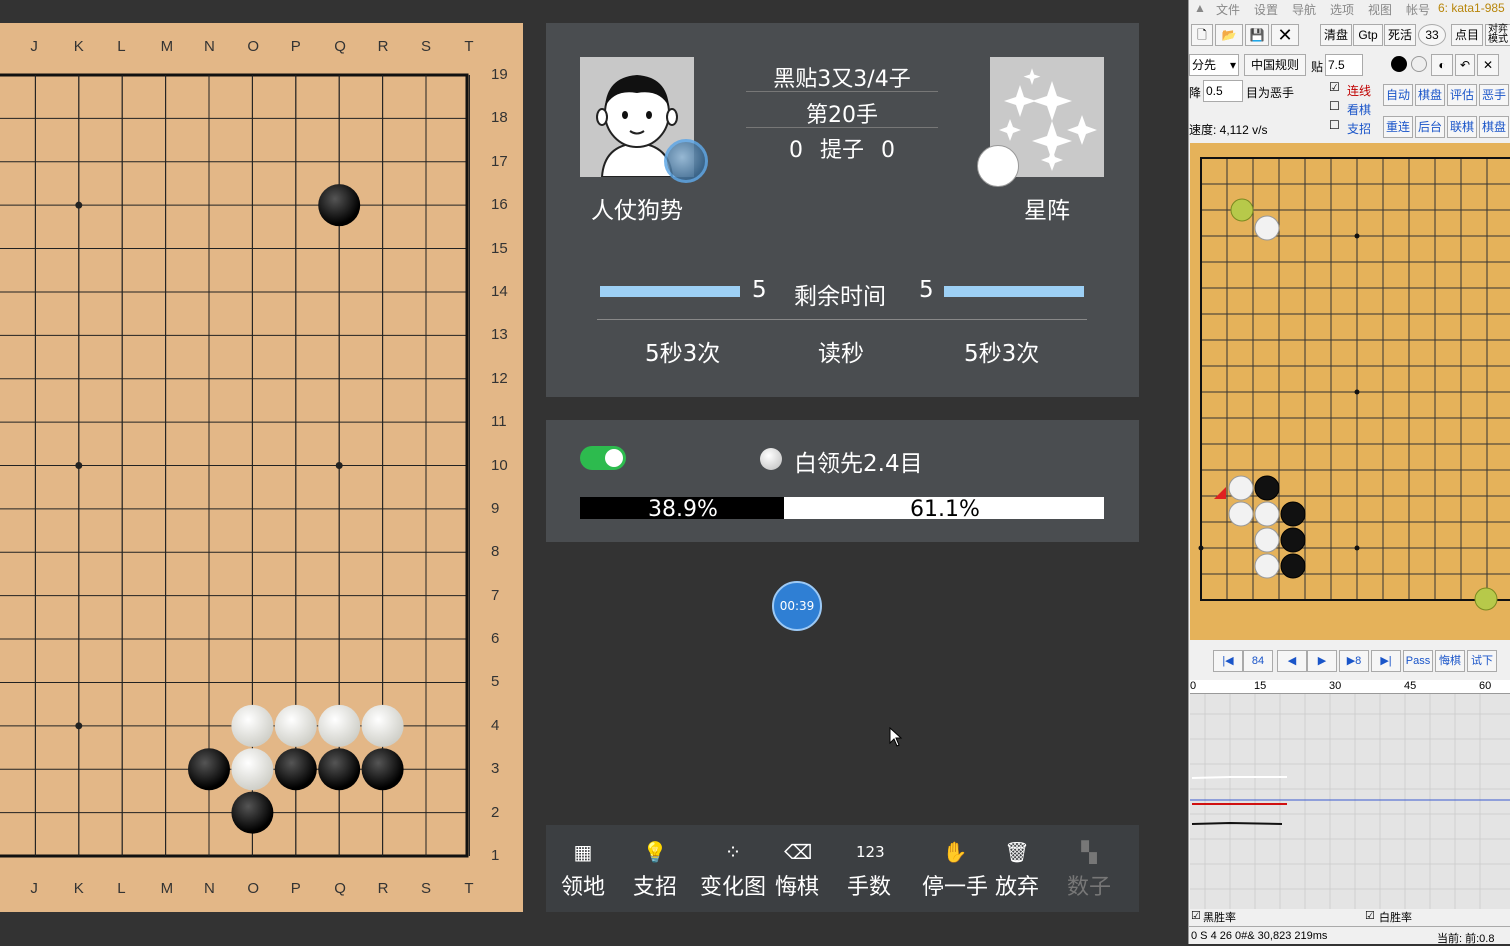  I want to click on side-button: 联棋, so click(1462, 127).